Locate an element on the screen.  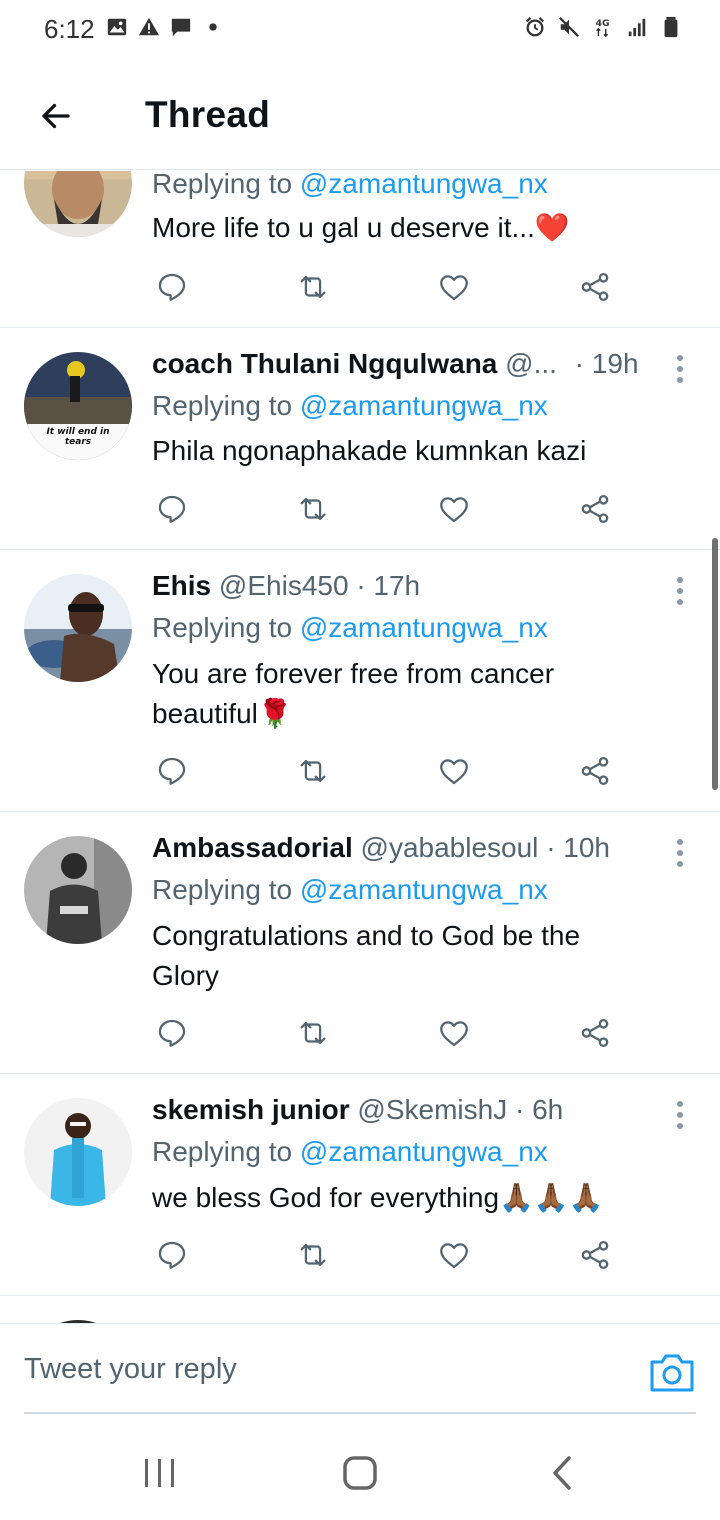
system-nav-bar is located at coordinates (360, 1470).